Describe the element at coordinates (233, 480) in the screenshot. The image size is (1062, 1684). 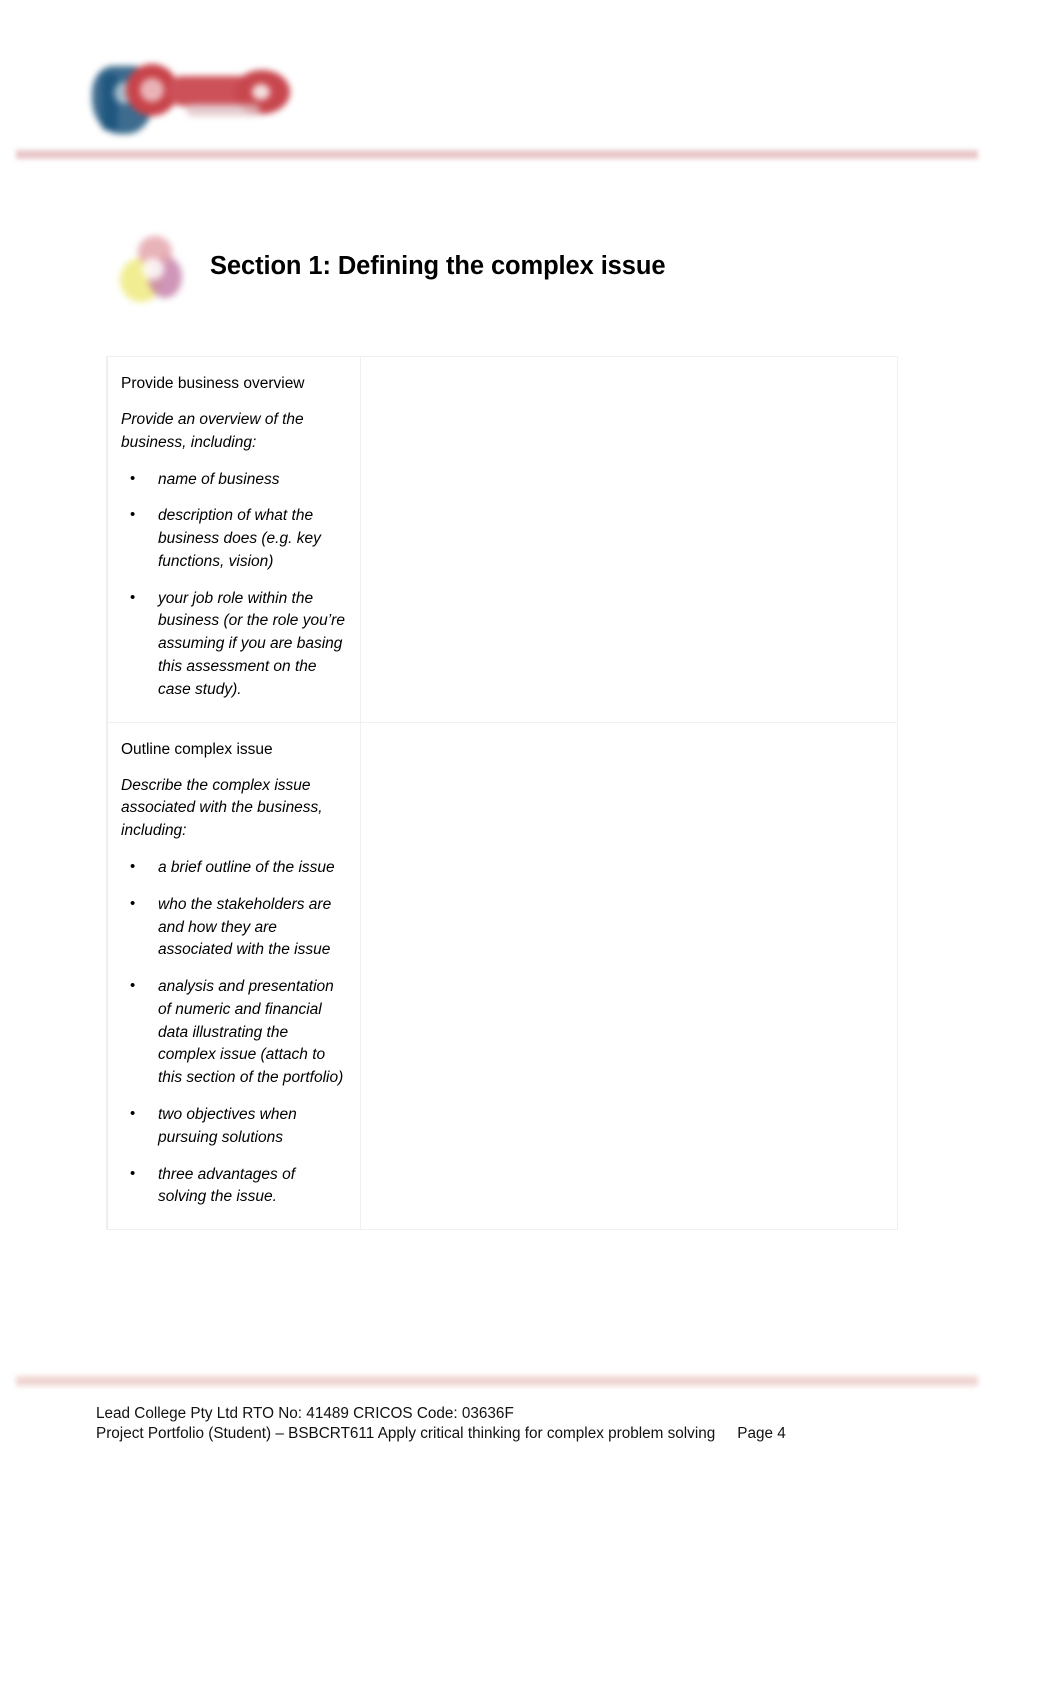
I see `prompt-bullet-item: name of business` at that location.